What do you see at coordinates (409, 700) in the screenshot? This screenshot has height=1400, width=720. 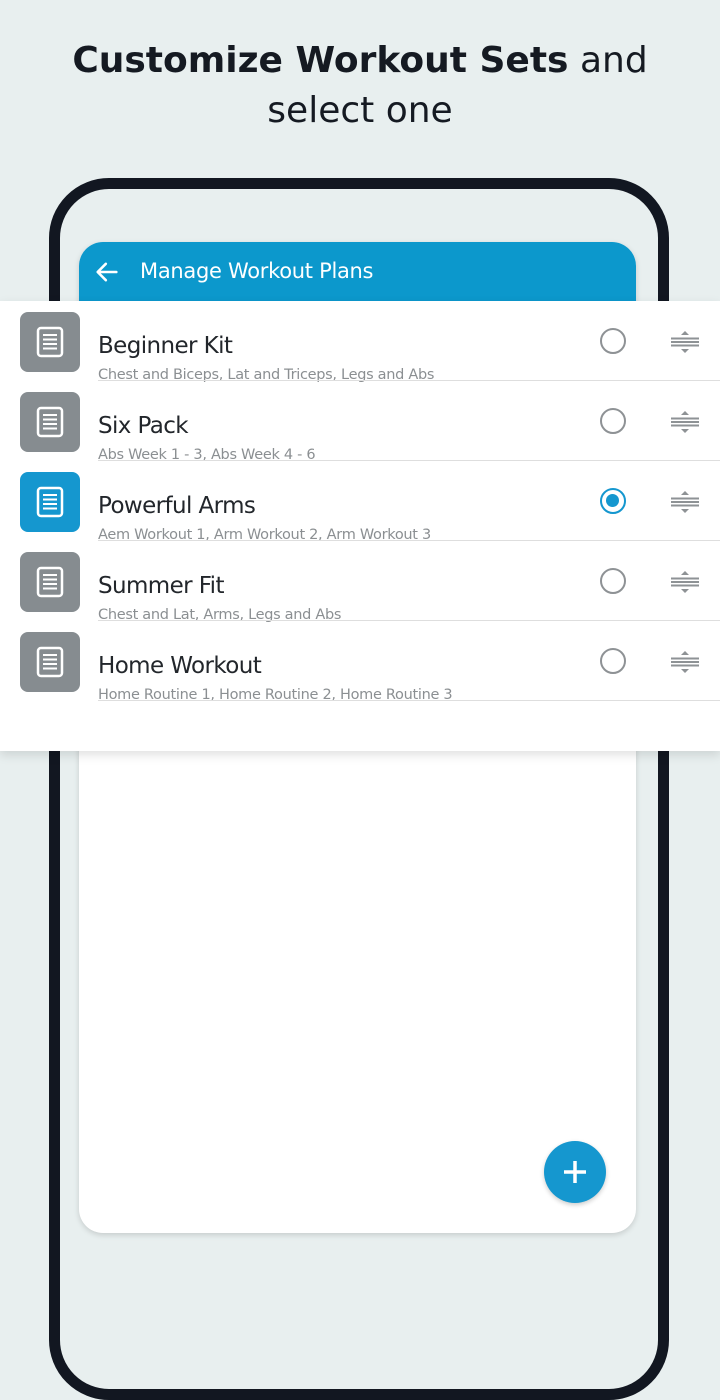 I see `row-divider` at bounding box center [409, 700].